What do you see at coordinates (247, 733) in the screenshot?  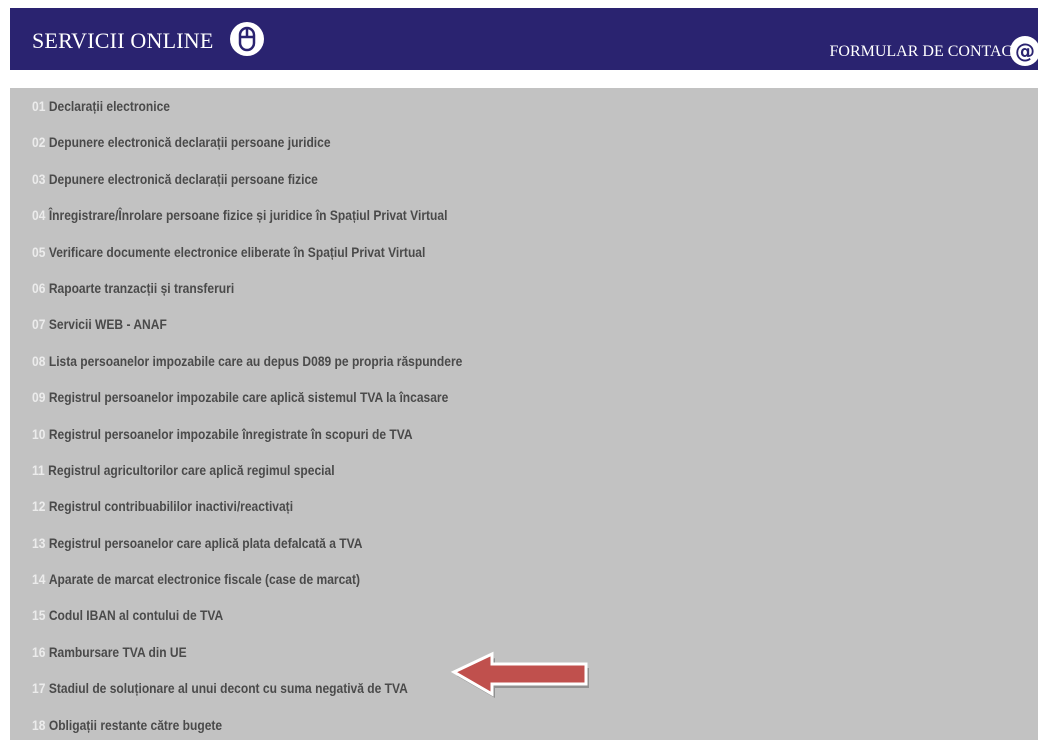 I see `list-item: 18 Obligații restante către bugete` at bounding box center [247, 733].